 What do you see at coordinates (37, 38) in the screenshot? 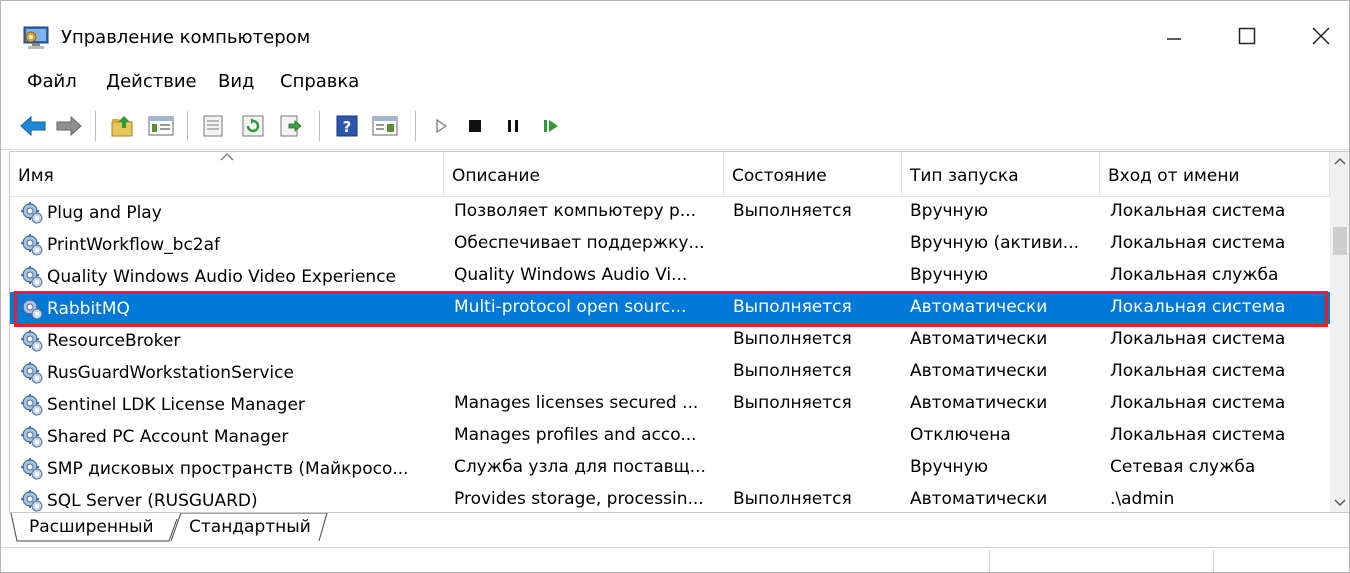
I see `computer-management-icon` at bounding box center [37, 38].